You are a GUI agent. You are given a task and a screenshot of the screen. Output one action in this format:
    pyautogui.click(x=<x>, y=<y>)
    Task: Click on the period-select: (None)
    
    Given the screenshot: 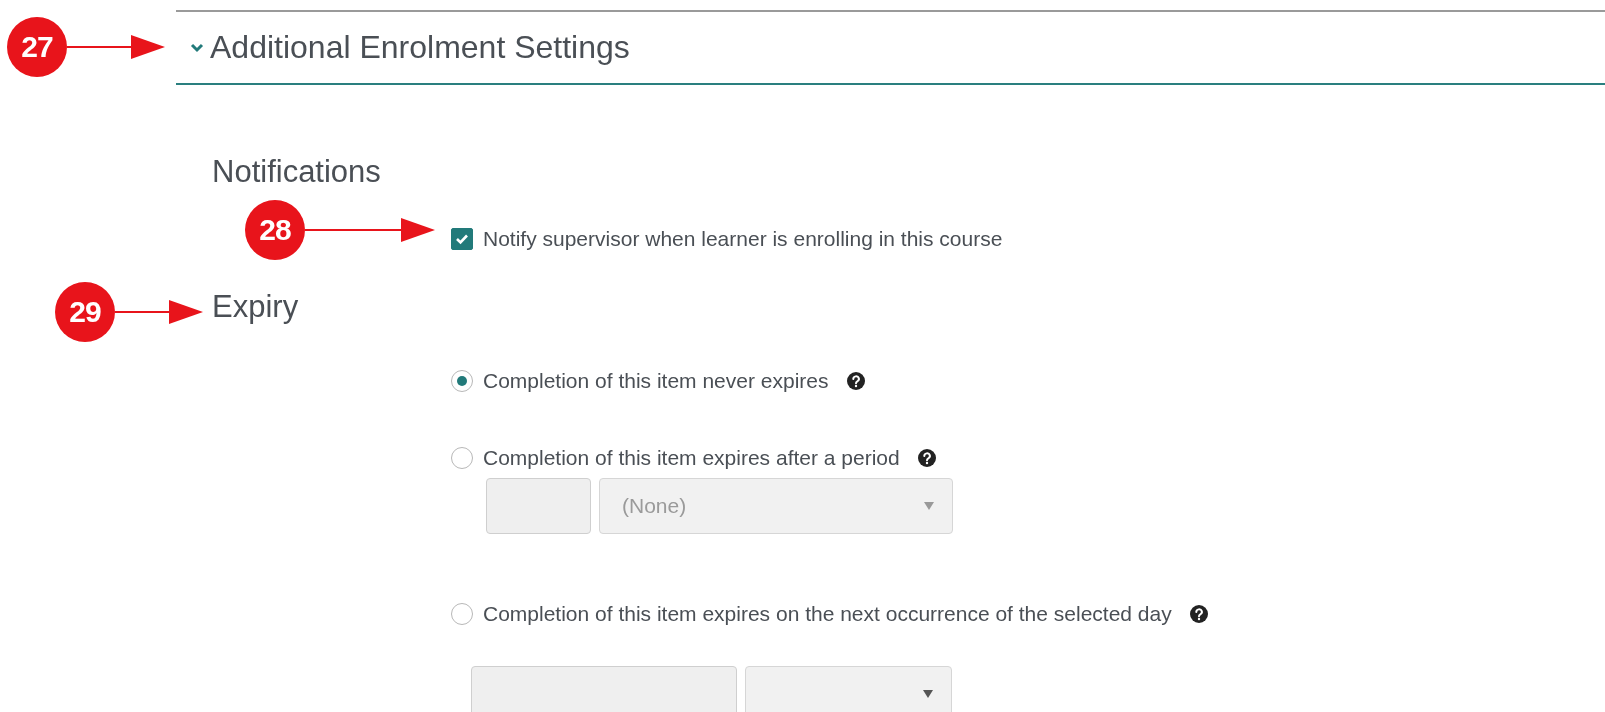 What is the action you would take?
    pyautogui.click(x=776, y=506)
    